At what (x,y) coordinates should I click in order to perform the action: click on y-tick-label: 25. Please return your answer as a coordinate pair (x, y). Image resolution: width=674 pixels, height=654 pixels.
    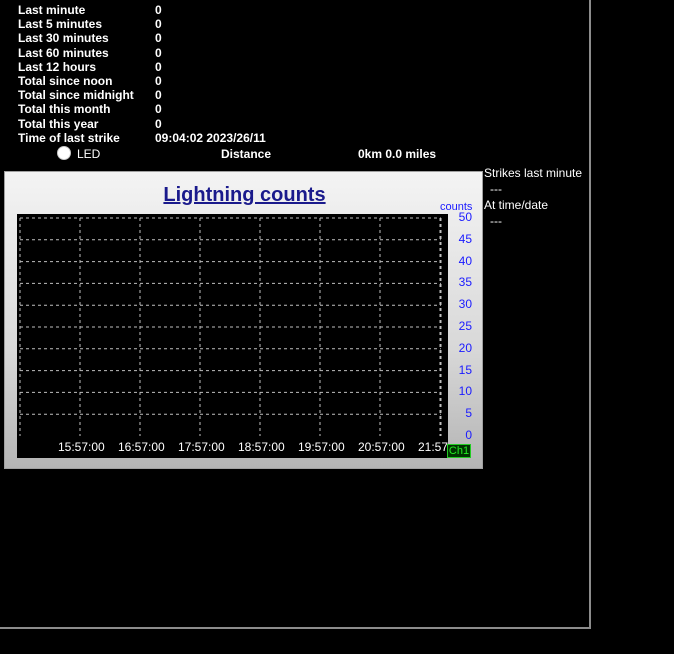
    Looking at the image, I should click on (465, 326).